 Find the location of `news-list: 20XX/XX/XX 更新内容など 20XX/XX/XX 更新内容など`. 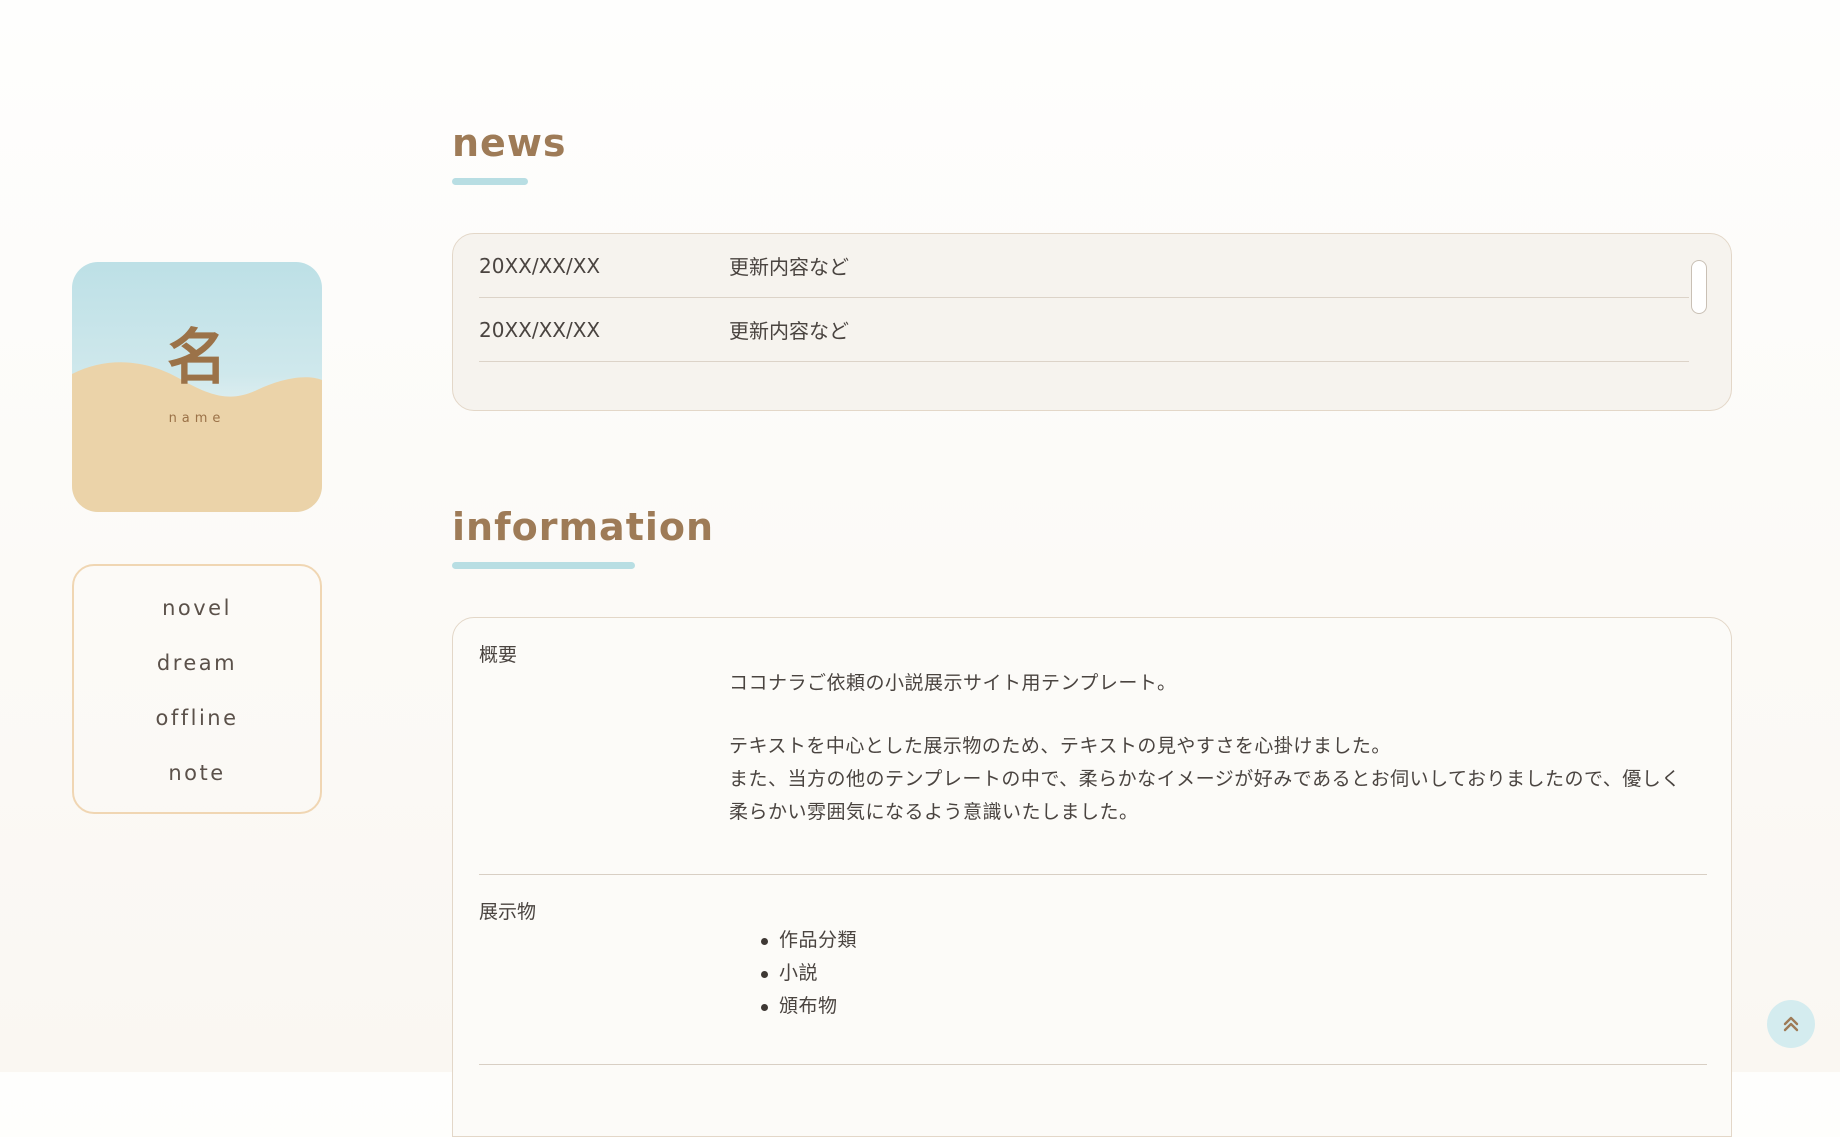

news-list: 20XX/XX/XX 更新内容など 20XX/XX/XX 更新内容など is located at coordinates (1092, 322).